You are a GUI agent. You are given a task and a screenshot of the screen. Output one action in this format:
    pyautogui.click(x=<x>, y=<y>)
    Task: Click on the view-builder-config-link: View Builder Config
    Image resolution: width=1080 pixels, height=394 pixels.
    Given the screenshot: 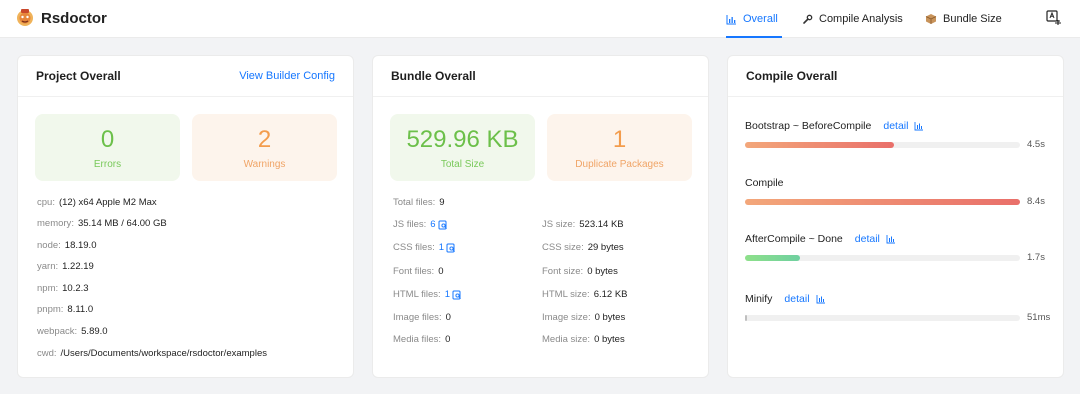 What is the action you would take?
    pyautogui.click(x=287, y=76)
    